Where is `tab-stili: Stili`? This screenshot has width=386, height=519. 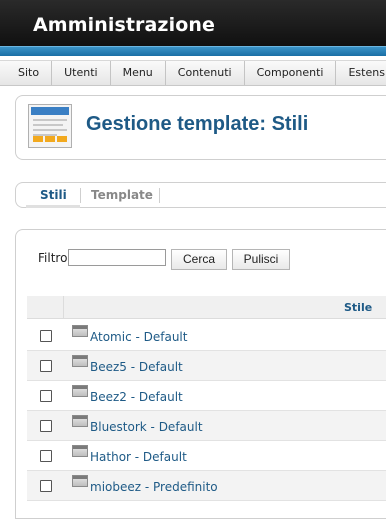
tab-stili: Stili is located at coordinates (53, 195).